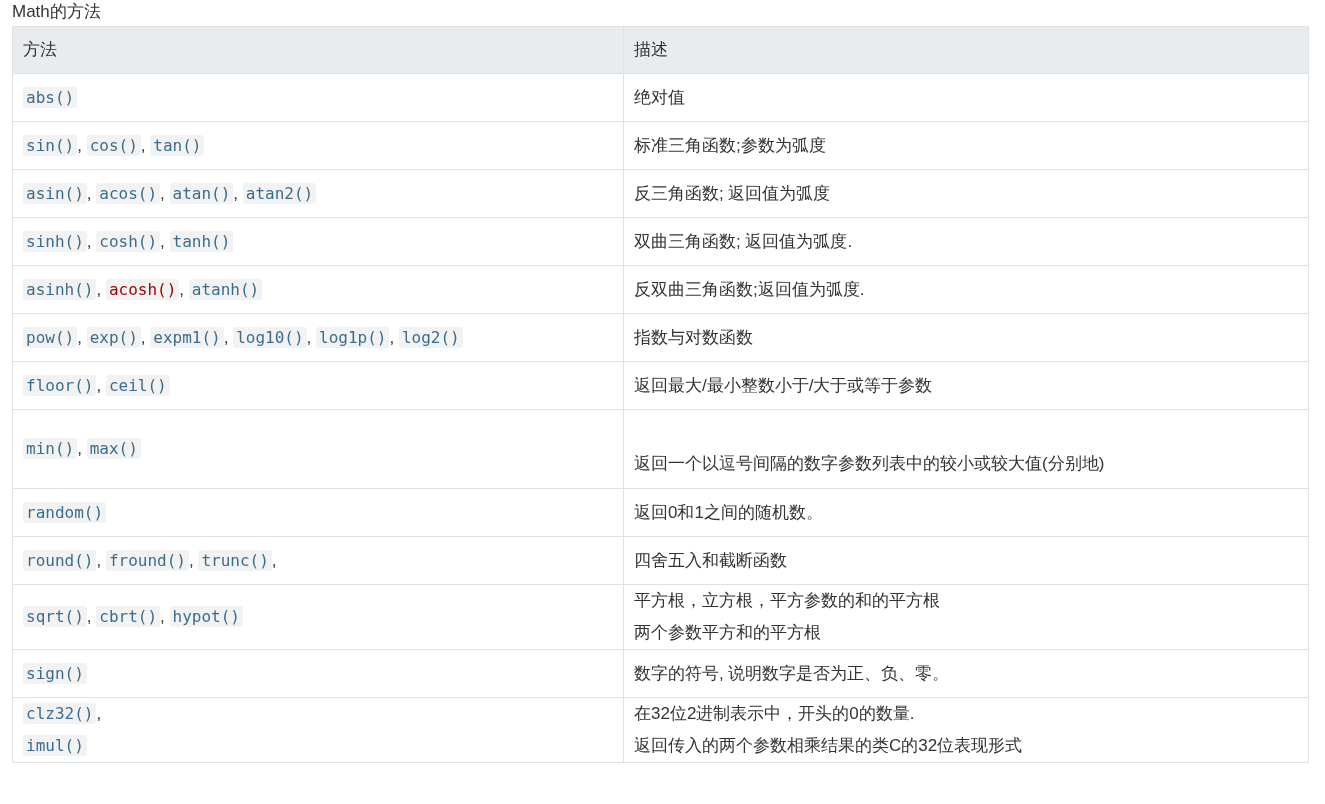 The image size is (1325, 804). What do you see at coordinates (147, 560) in the screenshot?
I see `code-token: fround()` at bounding box center [147, 560].